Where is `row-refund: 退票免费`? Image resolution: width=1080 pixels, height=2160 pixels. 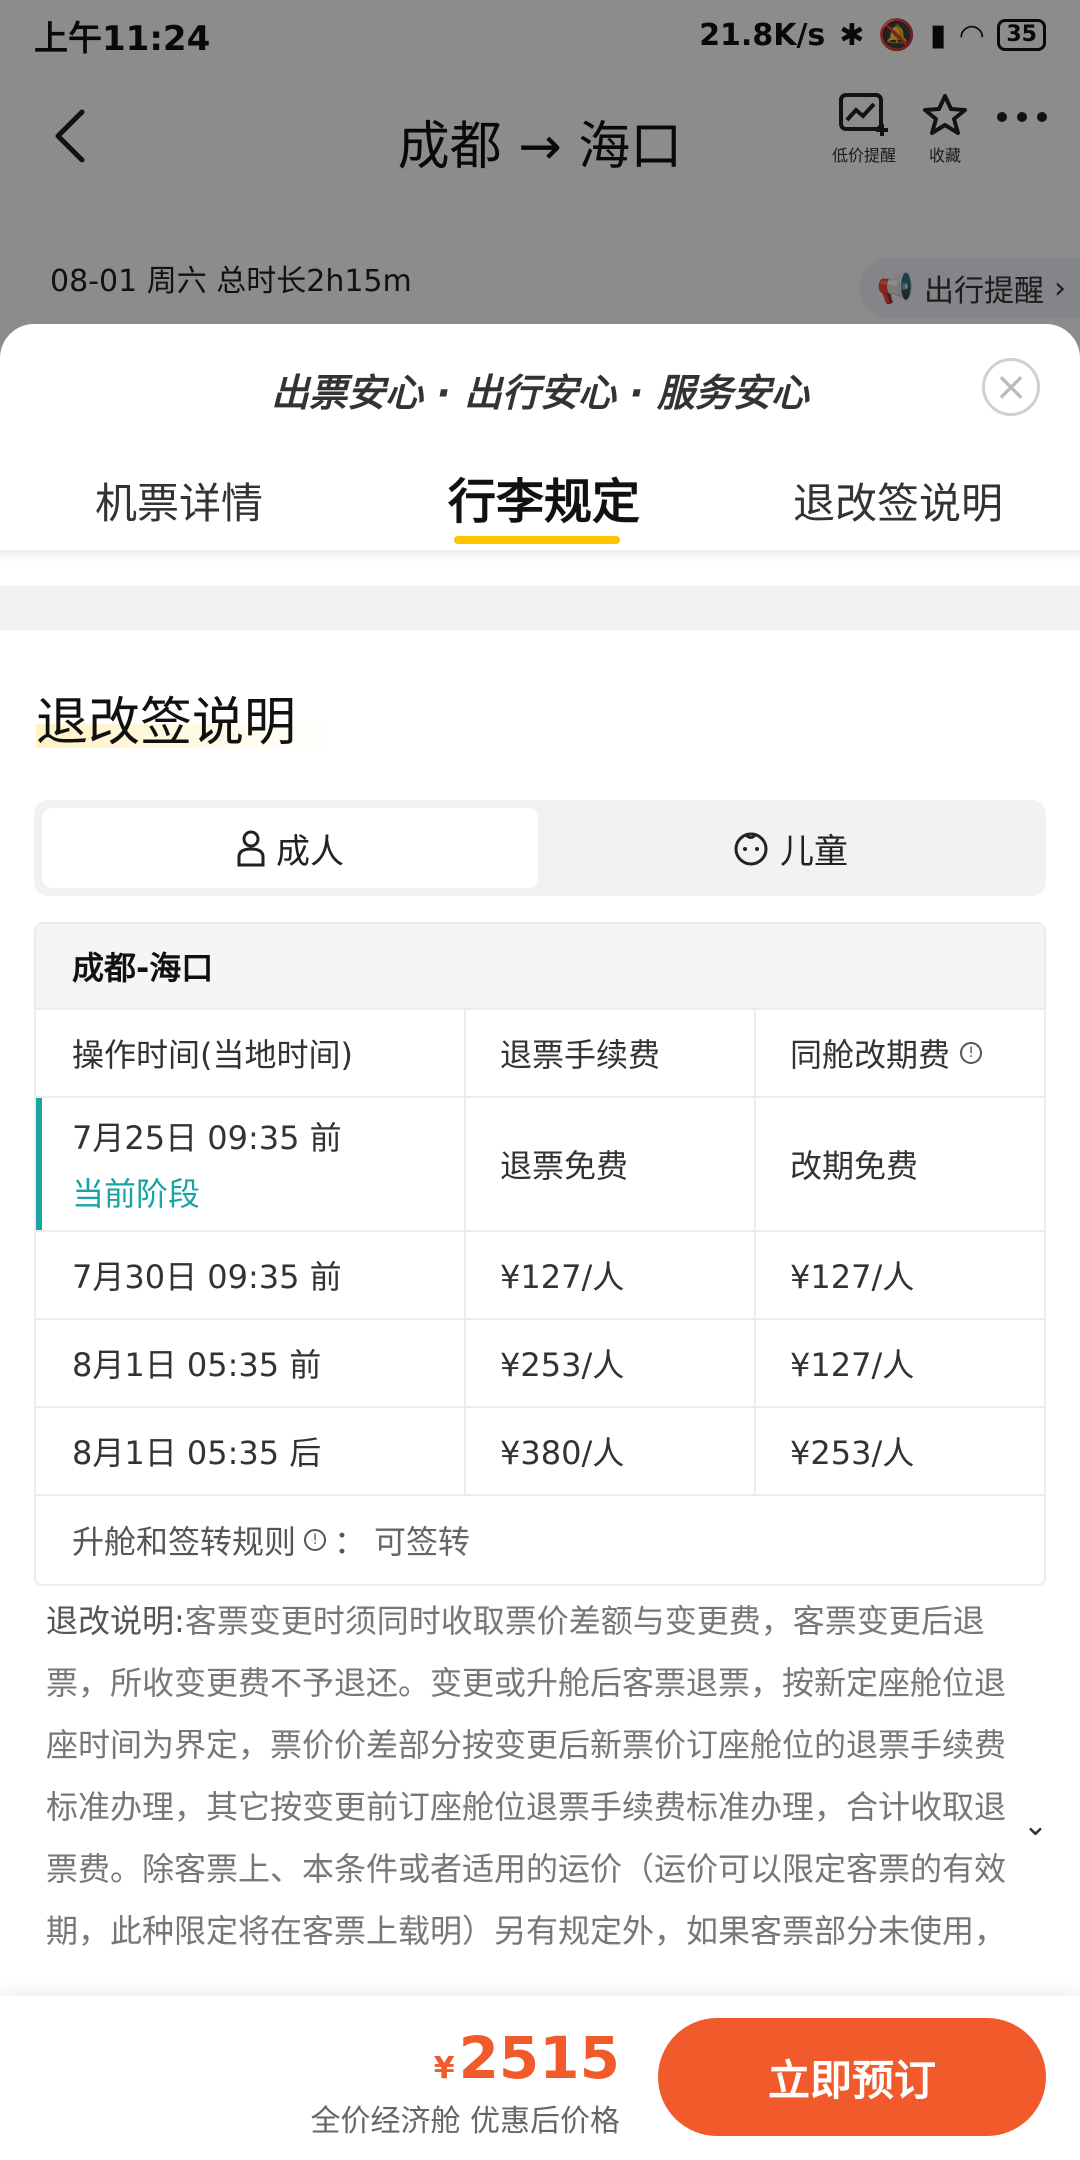 row-refund: 退票免费 is located at coordinates (611, 1164).